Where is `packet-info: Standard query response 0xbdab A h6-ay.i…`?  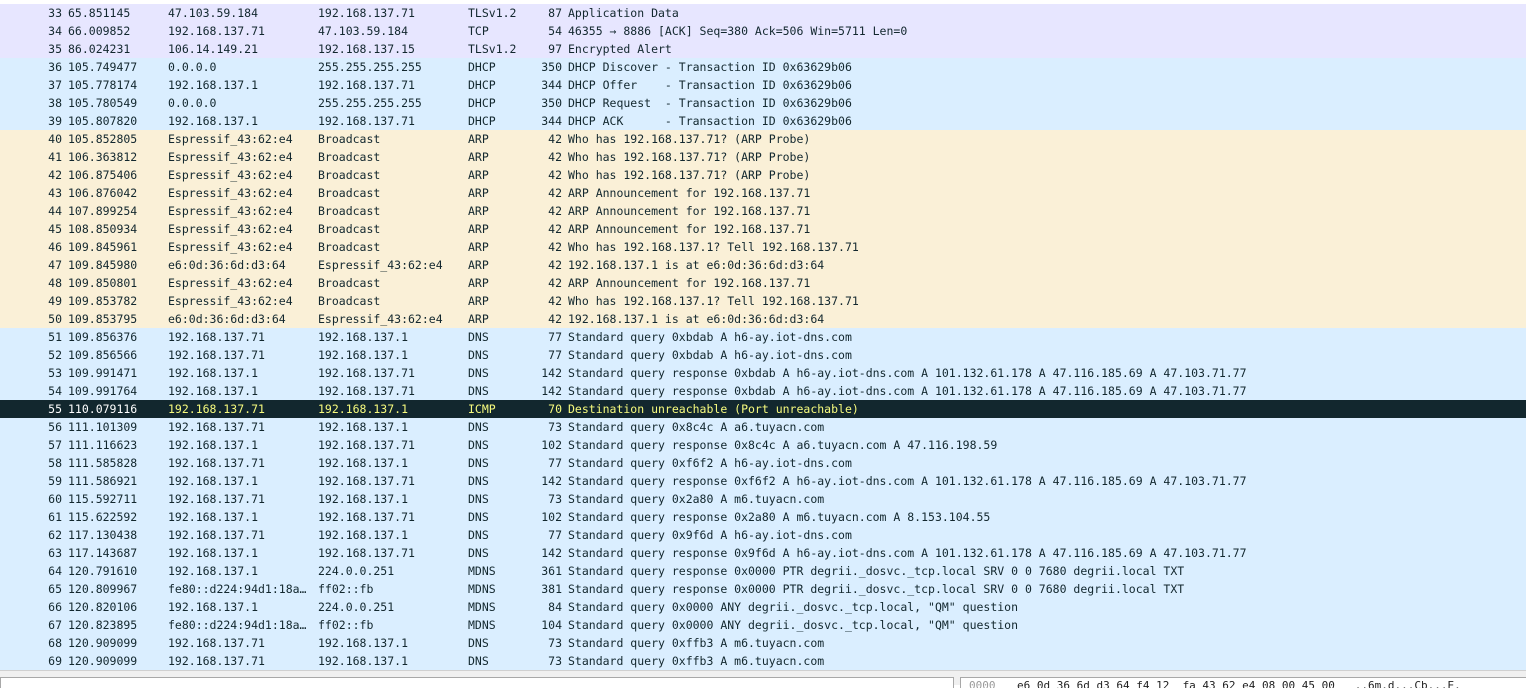
packet-info: Standard query response 0xbdab A h6-ay.i… is located at coordinates (907, 373).